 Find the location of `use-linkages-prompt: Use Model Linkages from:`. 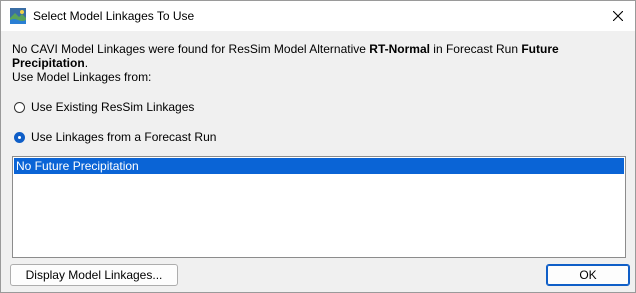

use-linkages-prompt: Use Model Linkages from: is located at coordinates (82, 77).